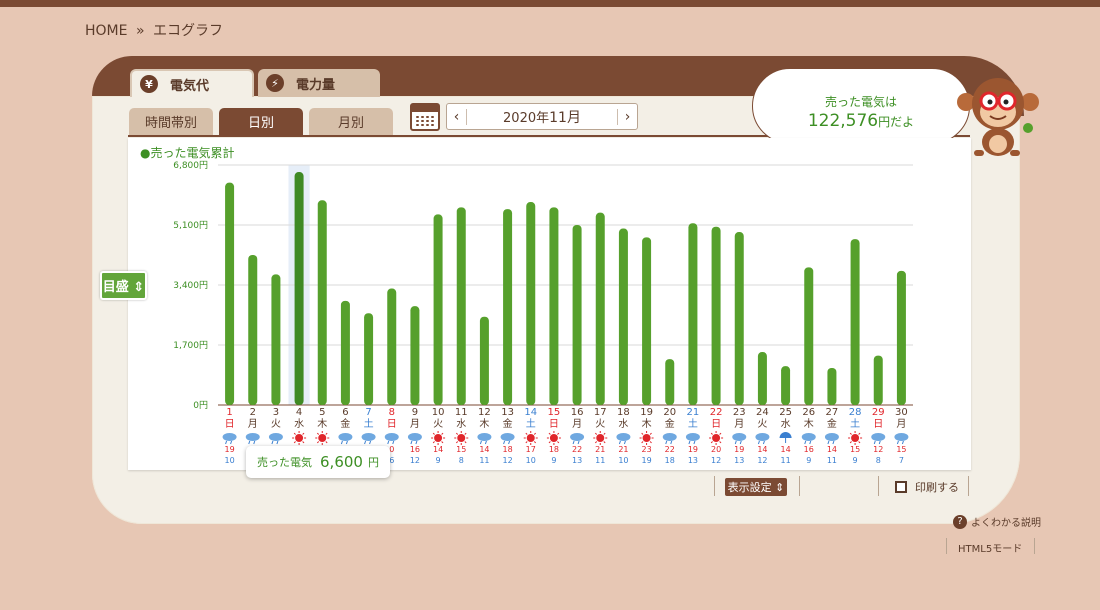  I want to click on tab-electricity-amount: ⚡ 電力量, so click(319, 83).